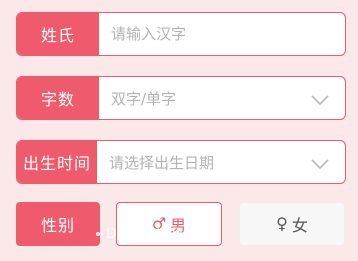  What do you see at coordinates (178, 225) in the screenshot?
I see `gender-male-label: 男` at bounding box center [178, 225].